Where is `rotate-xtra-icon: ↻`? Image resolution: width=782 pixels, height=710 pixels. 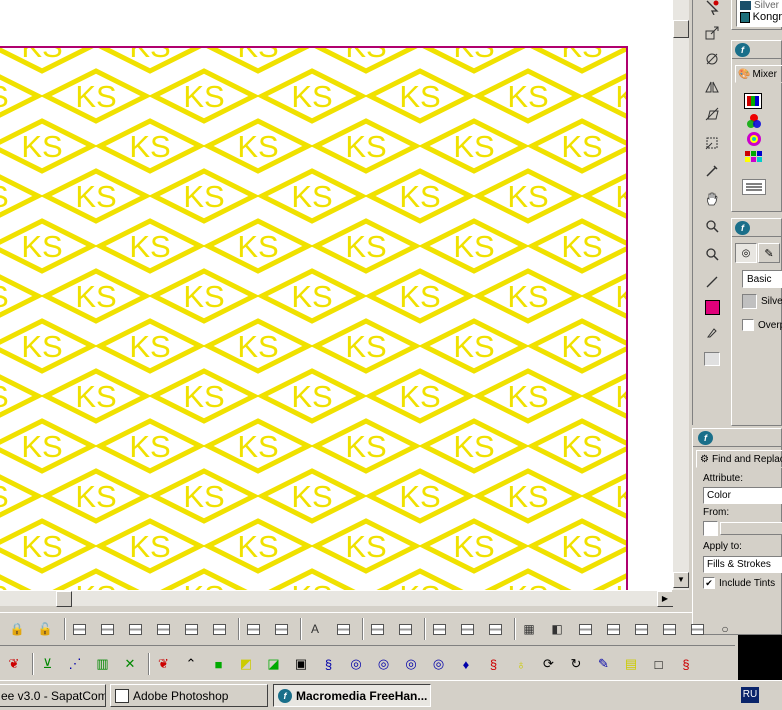 rotate-xtra-icon: ↻ is located at coordinates (576, 664).